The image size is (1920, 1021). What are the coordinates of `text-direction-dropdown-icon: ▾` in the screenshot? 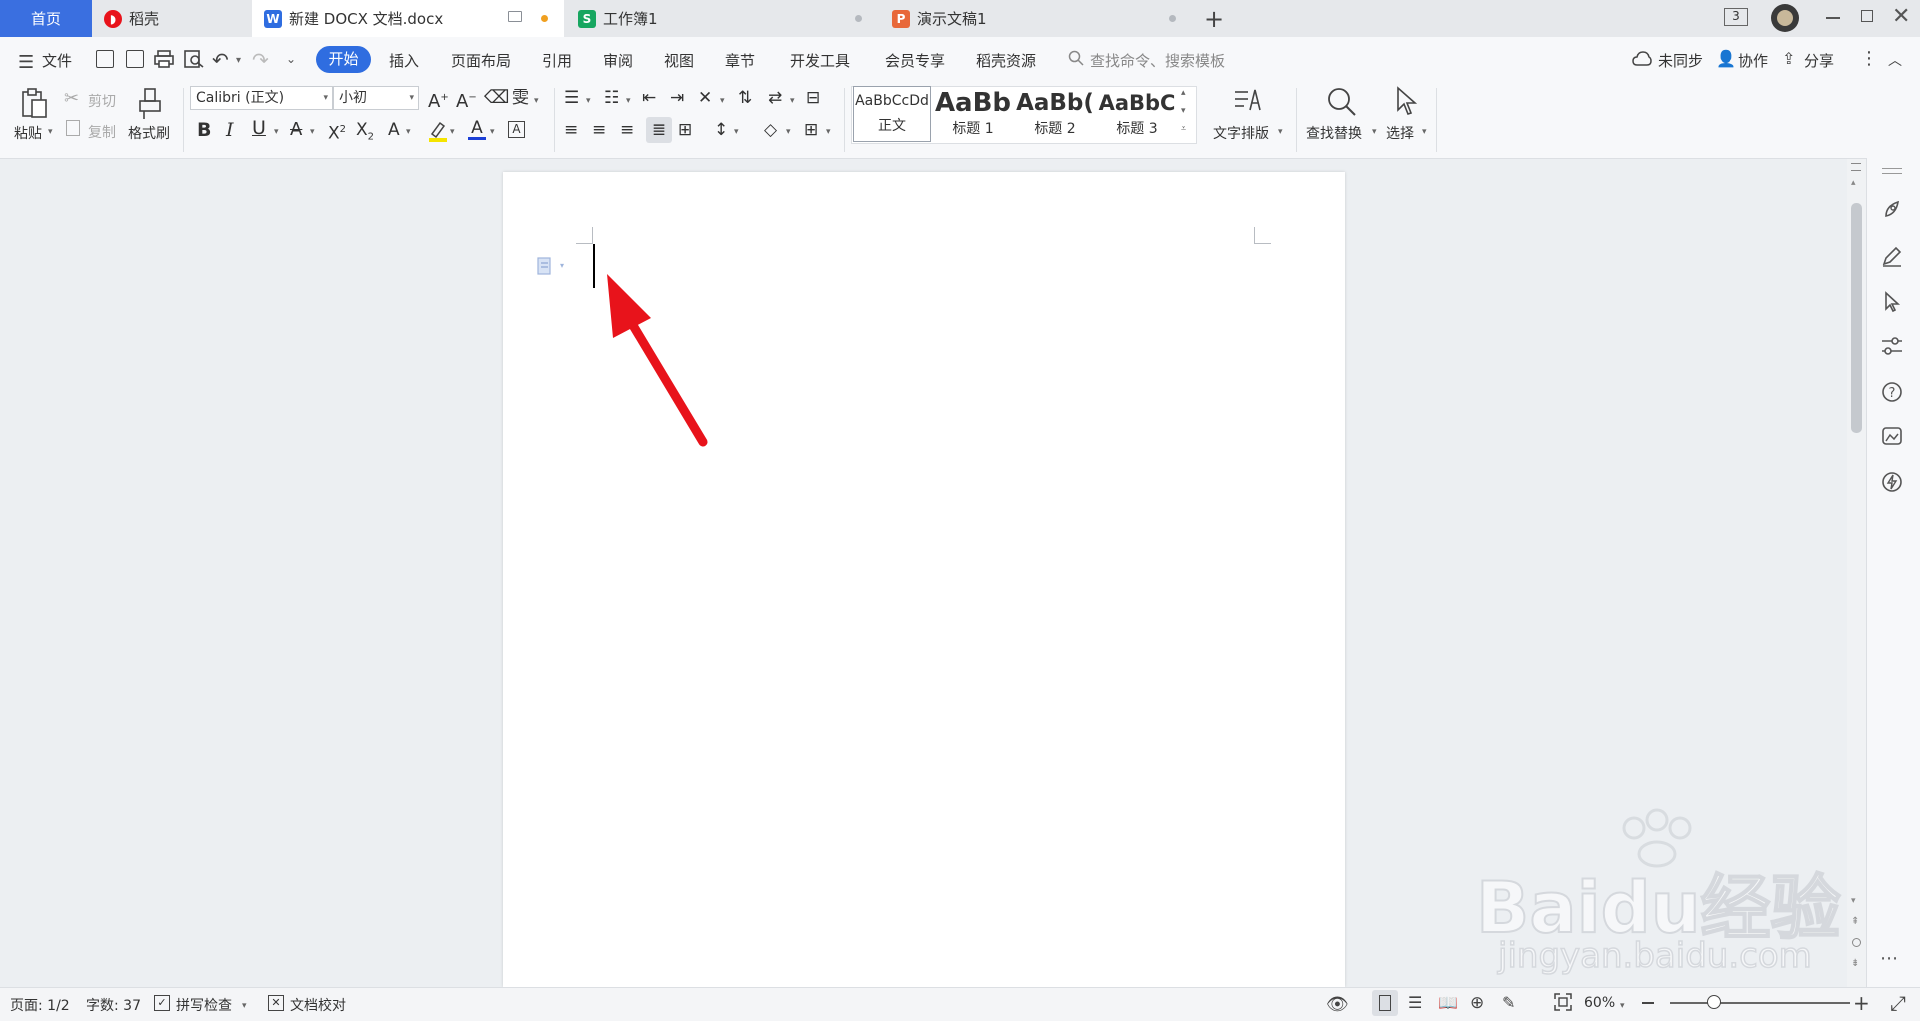 It's located at (792, 101).